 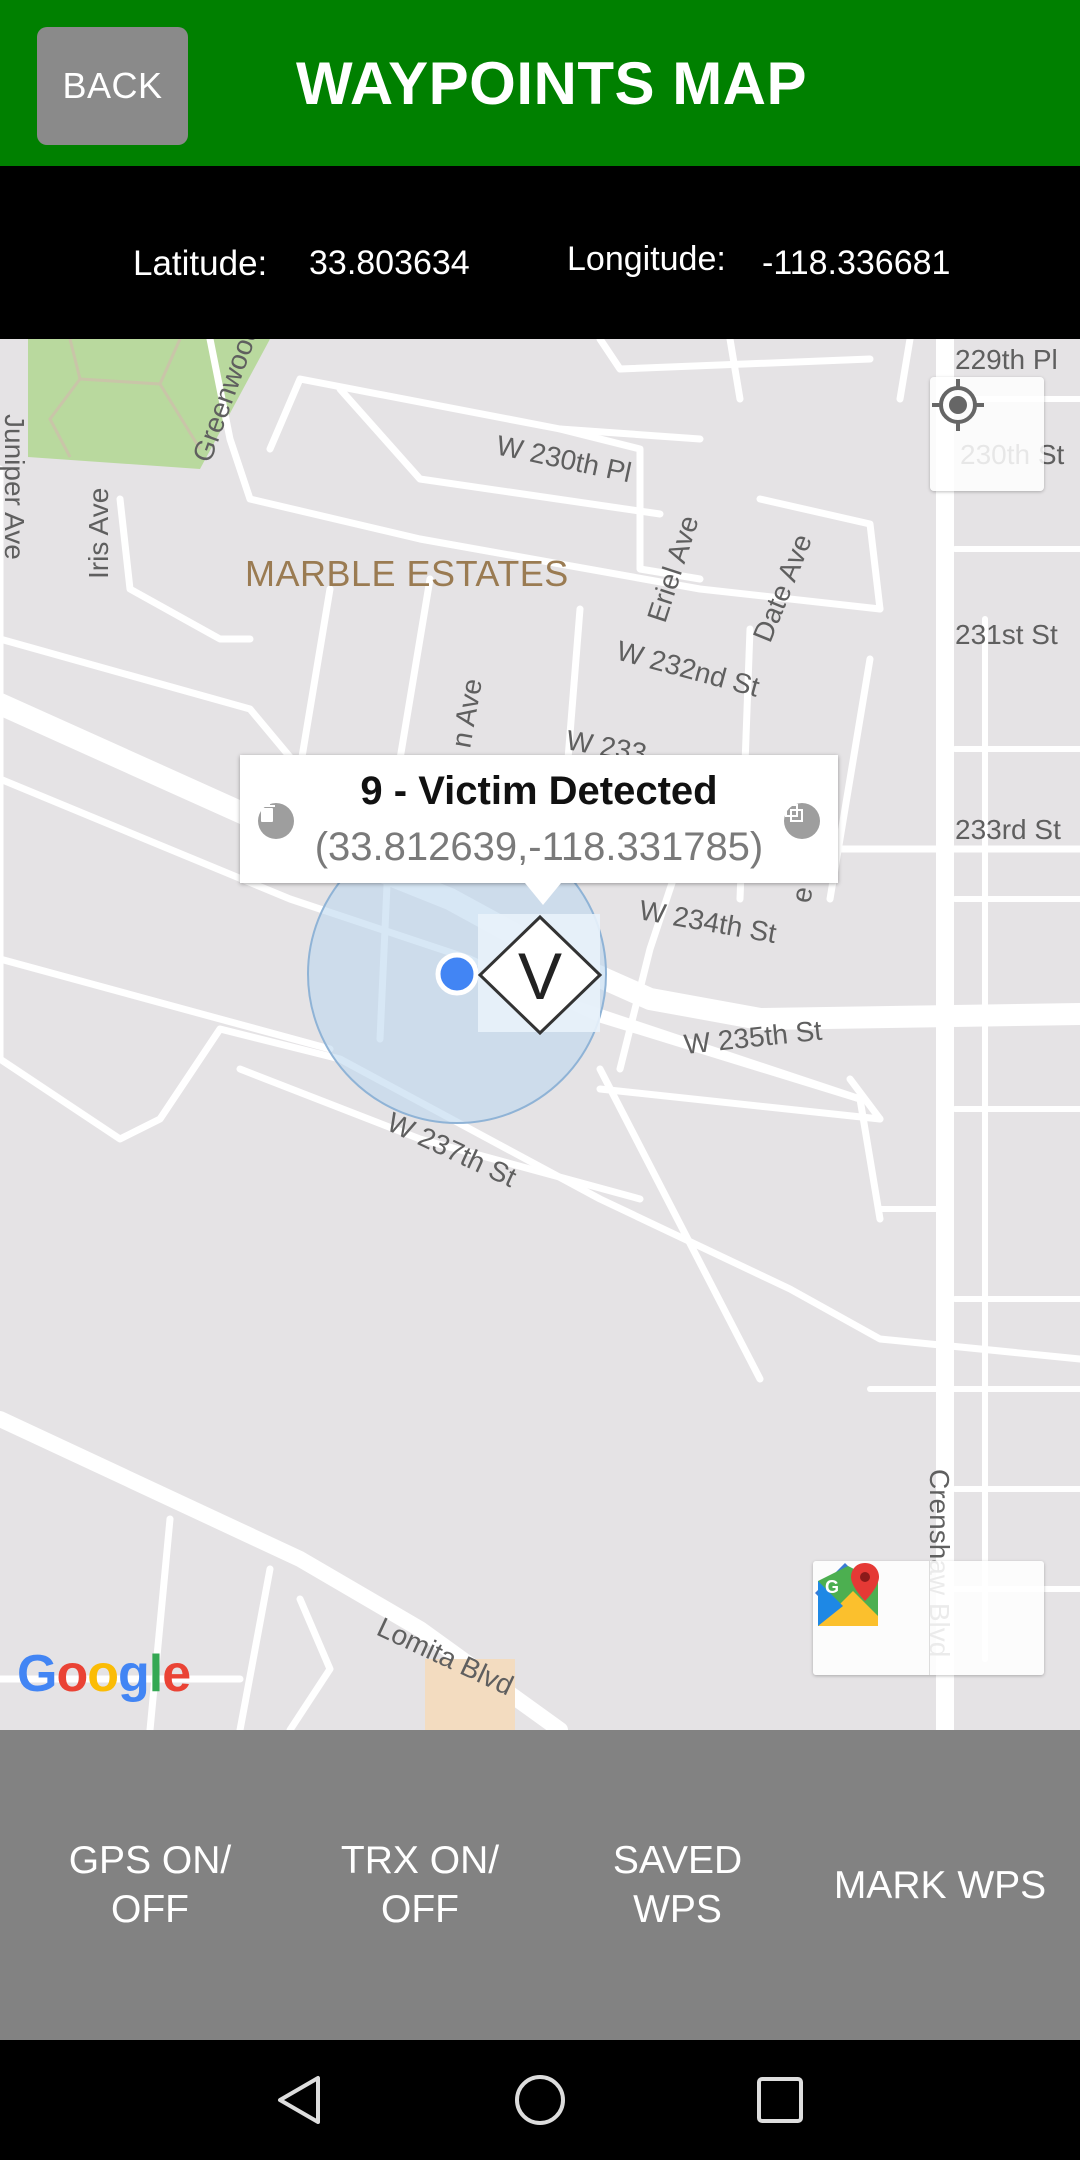 I want to click on system-nav-bar, so click(x=540, y=2100).